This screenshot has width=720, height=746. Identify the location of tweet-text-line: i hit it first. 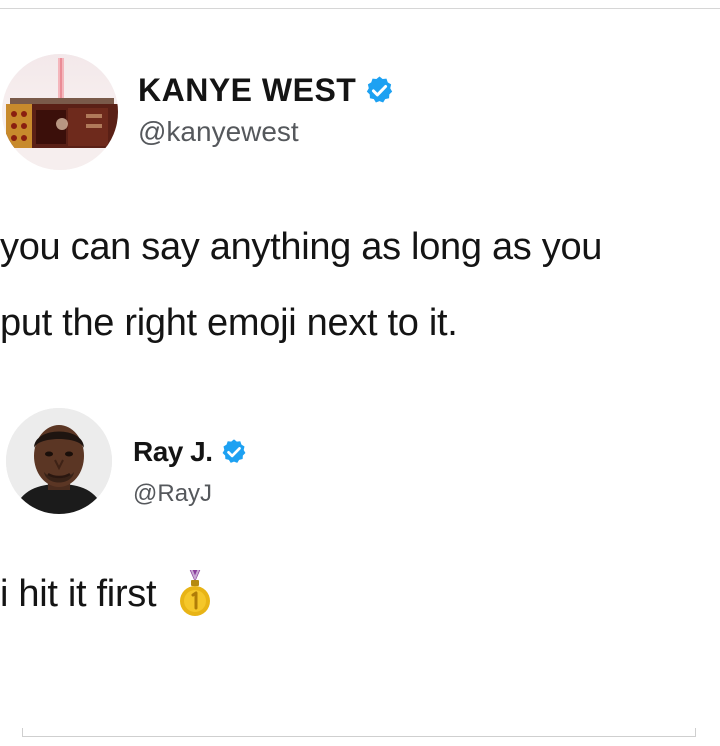
(360, 594).